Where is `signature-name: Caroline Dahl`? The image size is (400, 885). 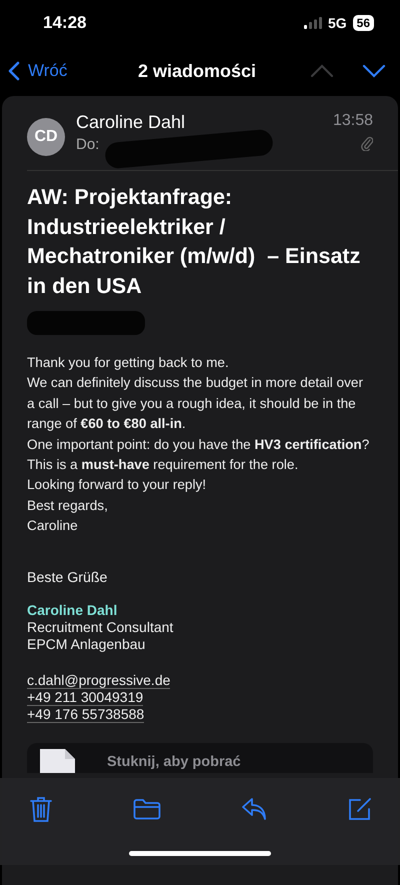
signature-name: Caroline Dahl is located at coordinates (72, 610).